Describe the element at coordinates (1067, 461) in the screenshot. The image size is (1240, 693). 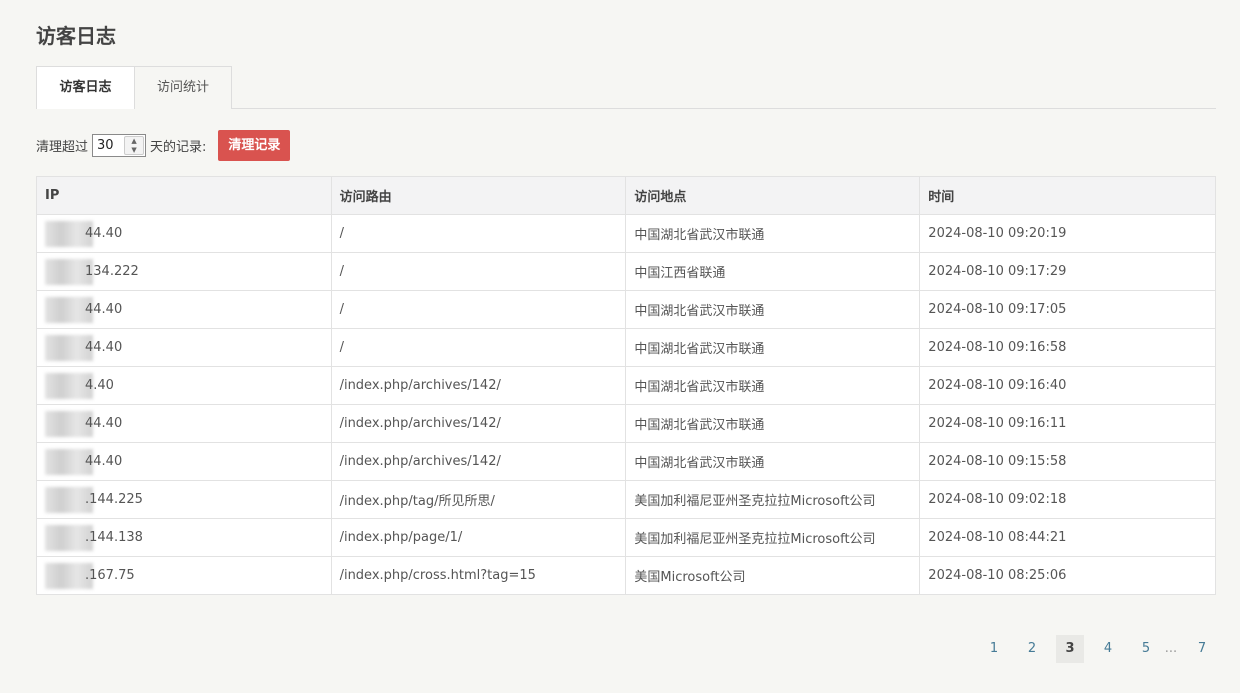
I see `time-cell: 2024-08-10 09:15:58` at that location.